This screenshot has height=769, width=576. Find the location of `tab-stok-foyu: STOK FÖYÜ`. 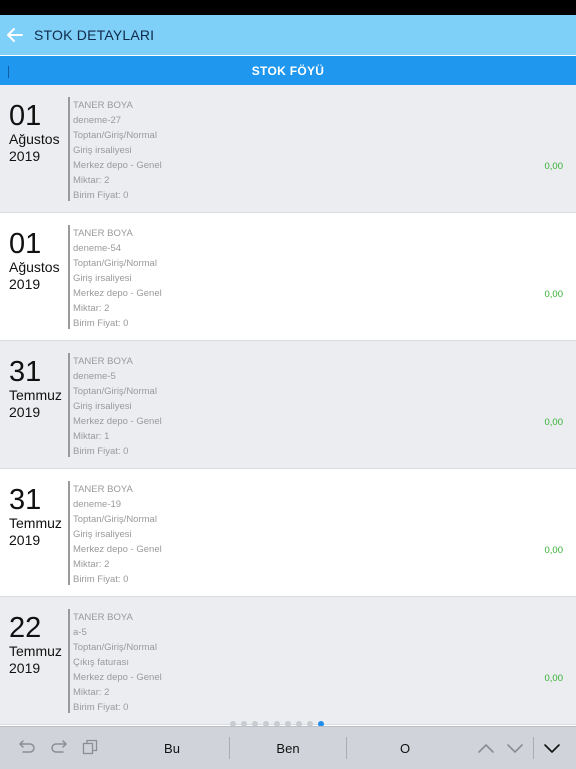

tab-stok-foyu: STOK FÖYÜ is located at coordinates (288, 71).